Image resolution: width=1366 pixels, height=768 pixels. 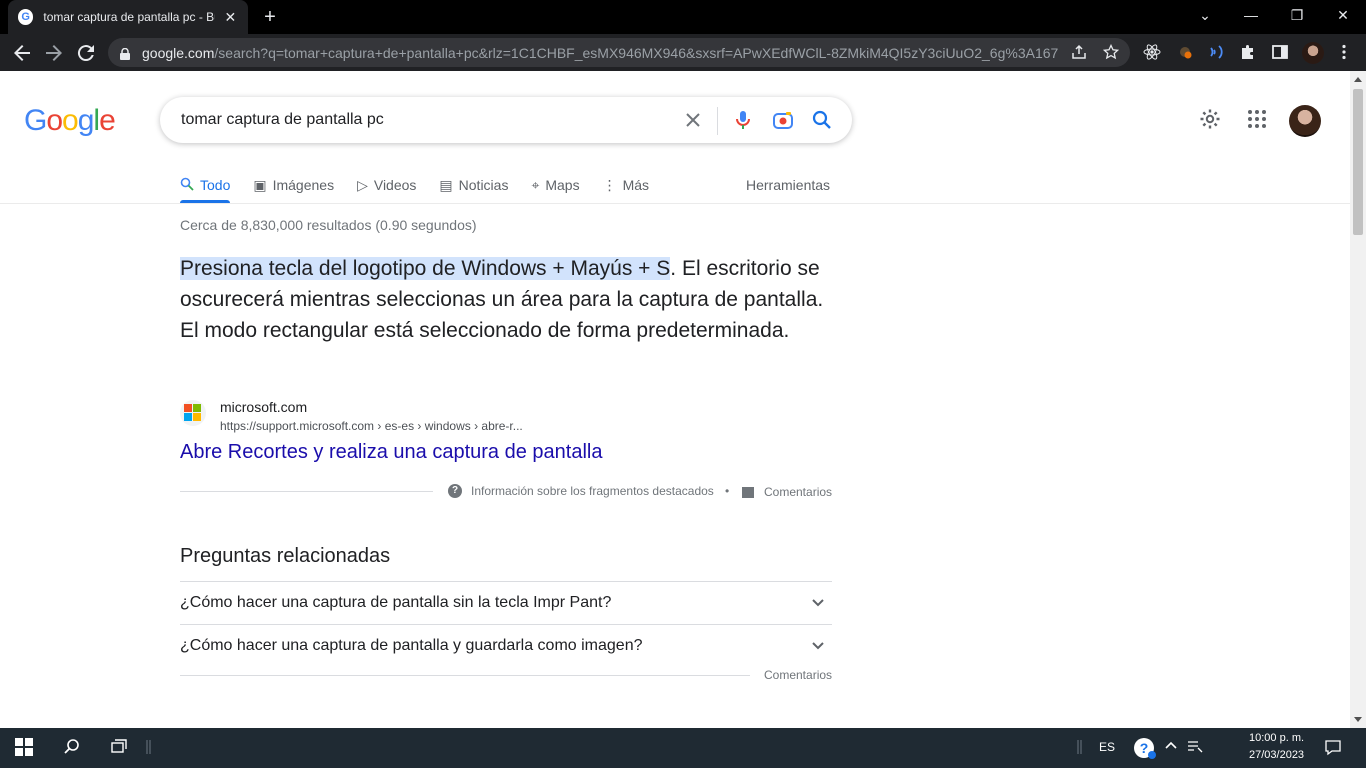 I want to click on clear-search-icon, so click(x=693, y=120).